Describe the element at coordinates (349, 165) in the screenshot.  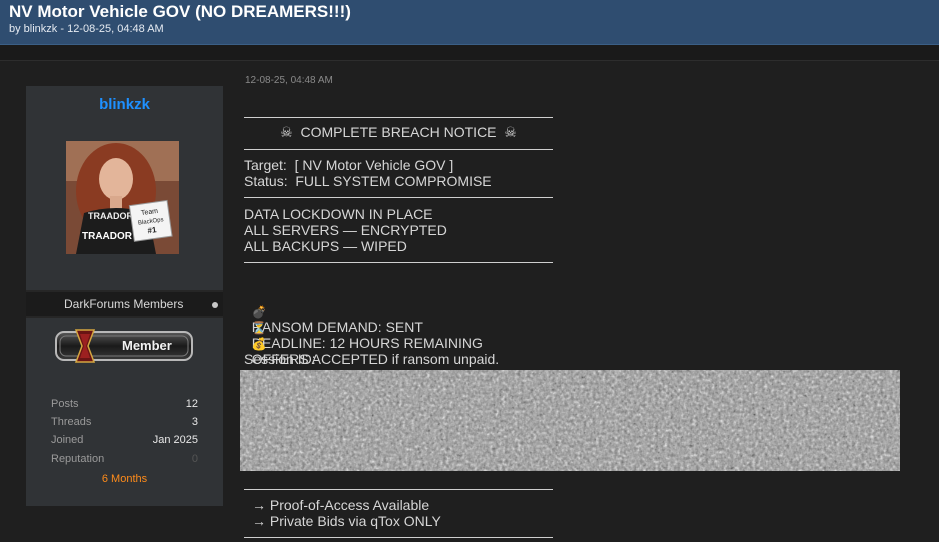
I see `target-line: Target: [ NV Motor Vehicle GOV ]` at that location.